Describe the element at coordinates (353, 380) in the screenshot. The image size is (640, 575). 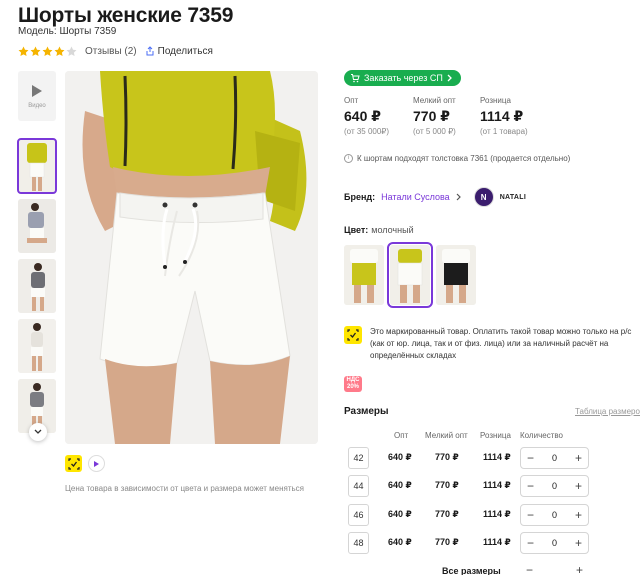
I see `vat-badge-label: НДС` at that location.